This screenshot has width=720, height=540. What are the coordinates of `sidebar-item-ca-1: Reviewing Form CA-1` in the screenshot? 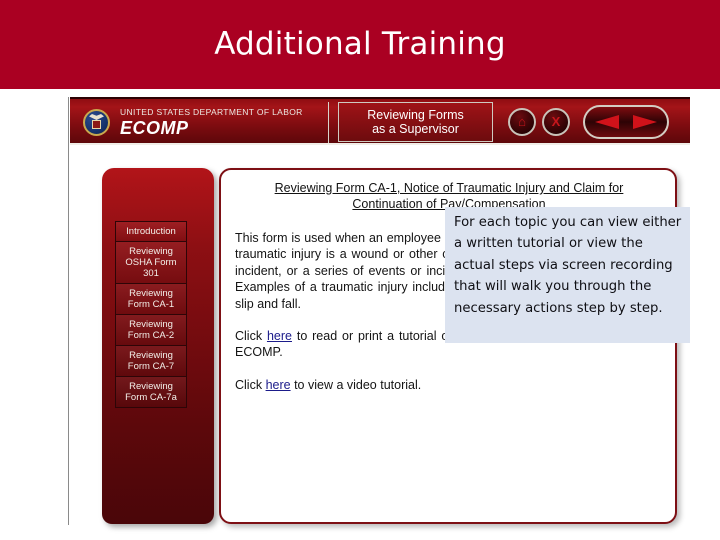 It's located at (151, 298).